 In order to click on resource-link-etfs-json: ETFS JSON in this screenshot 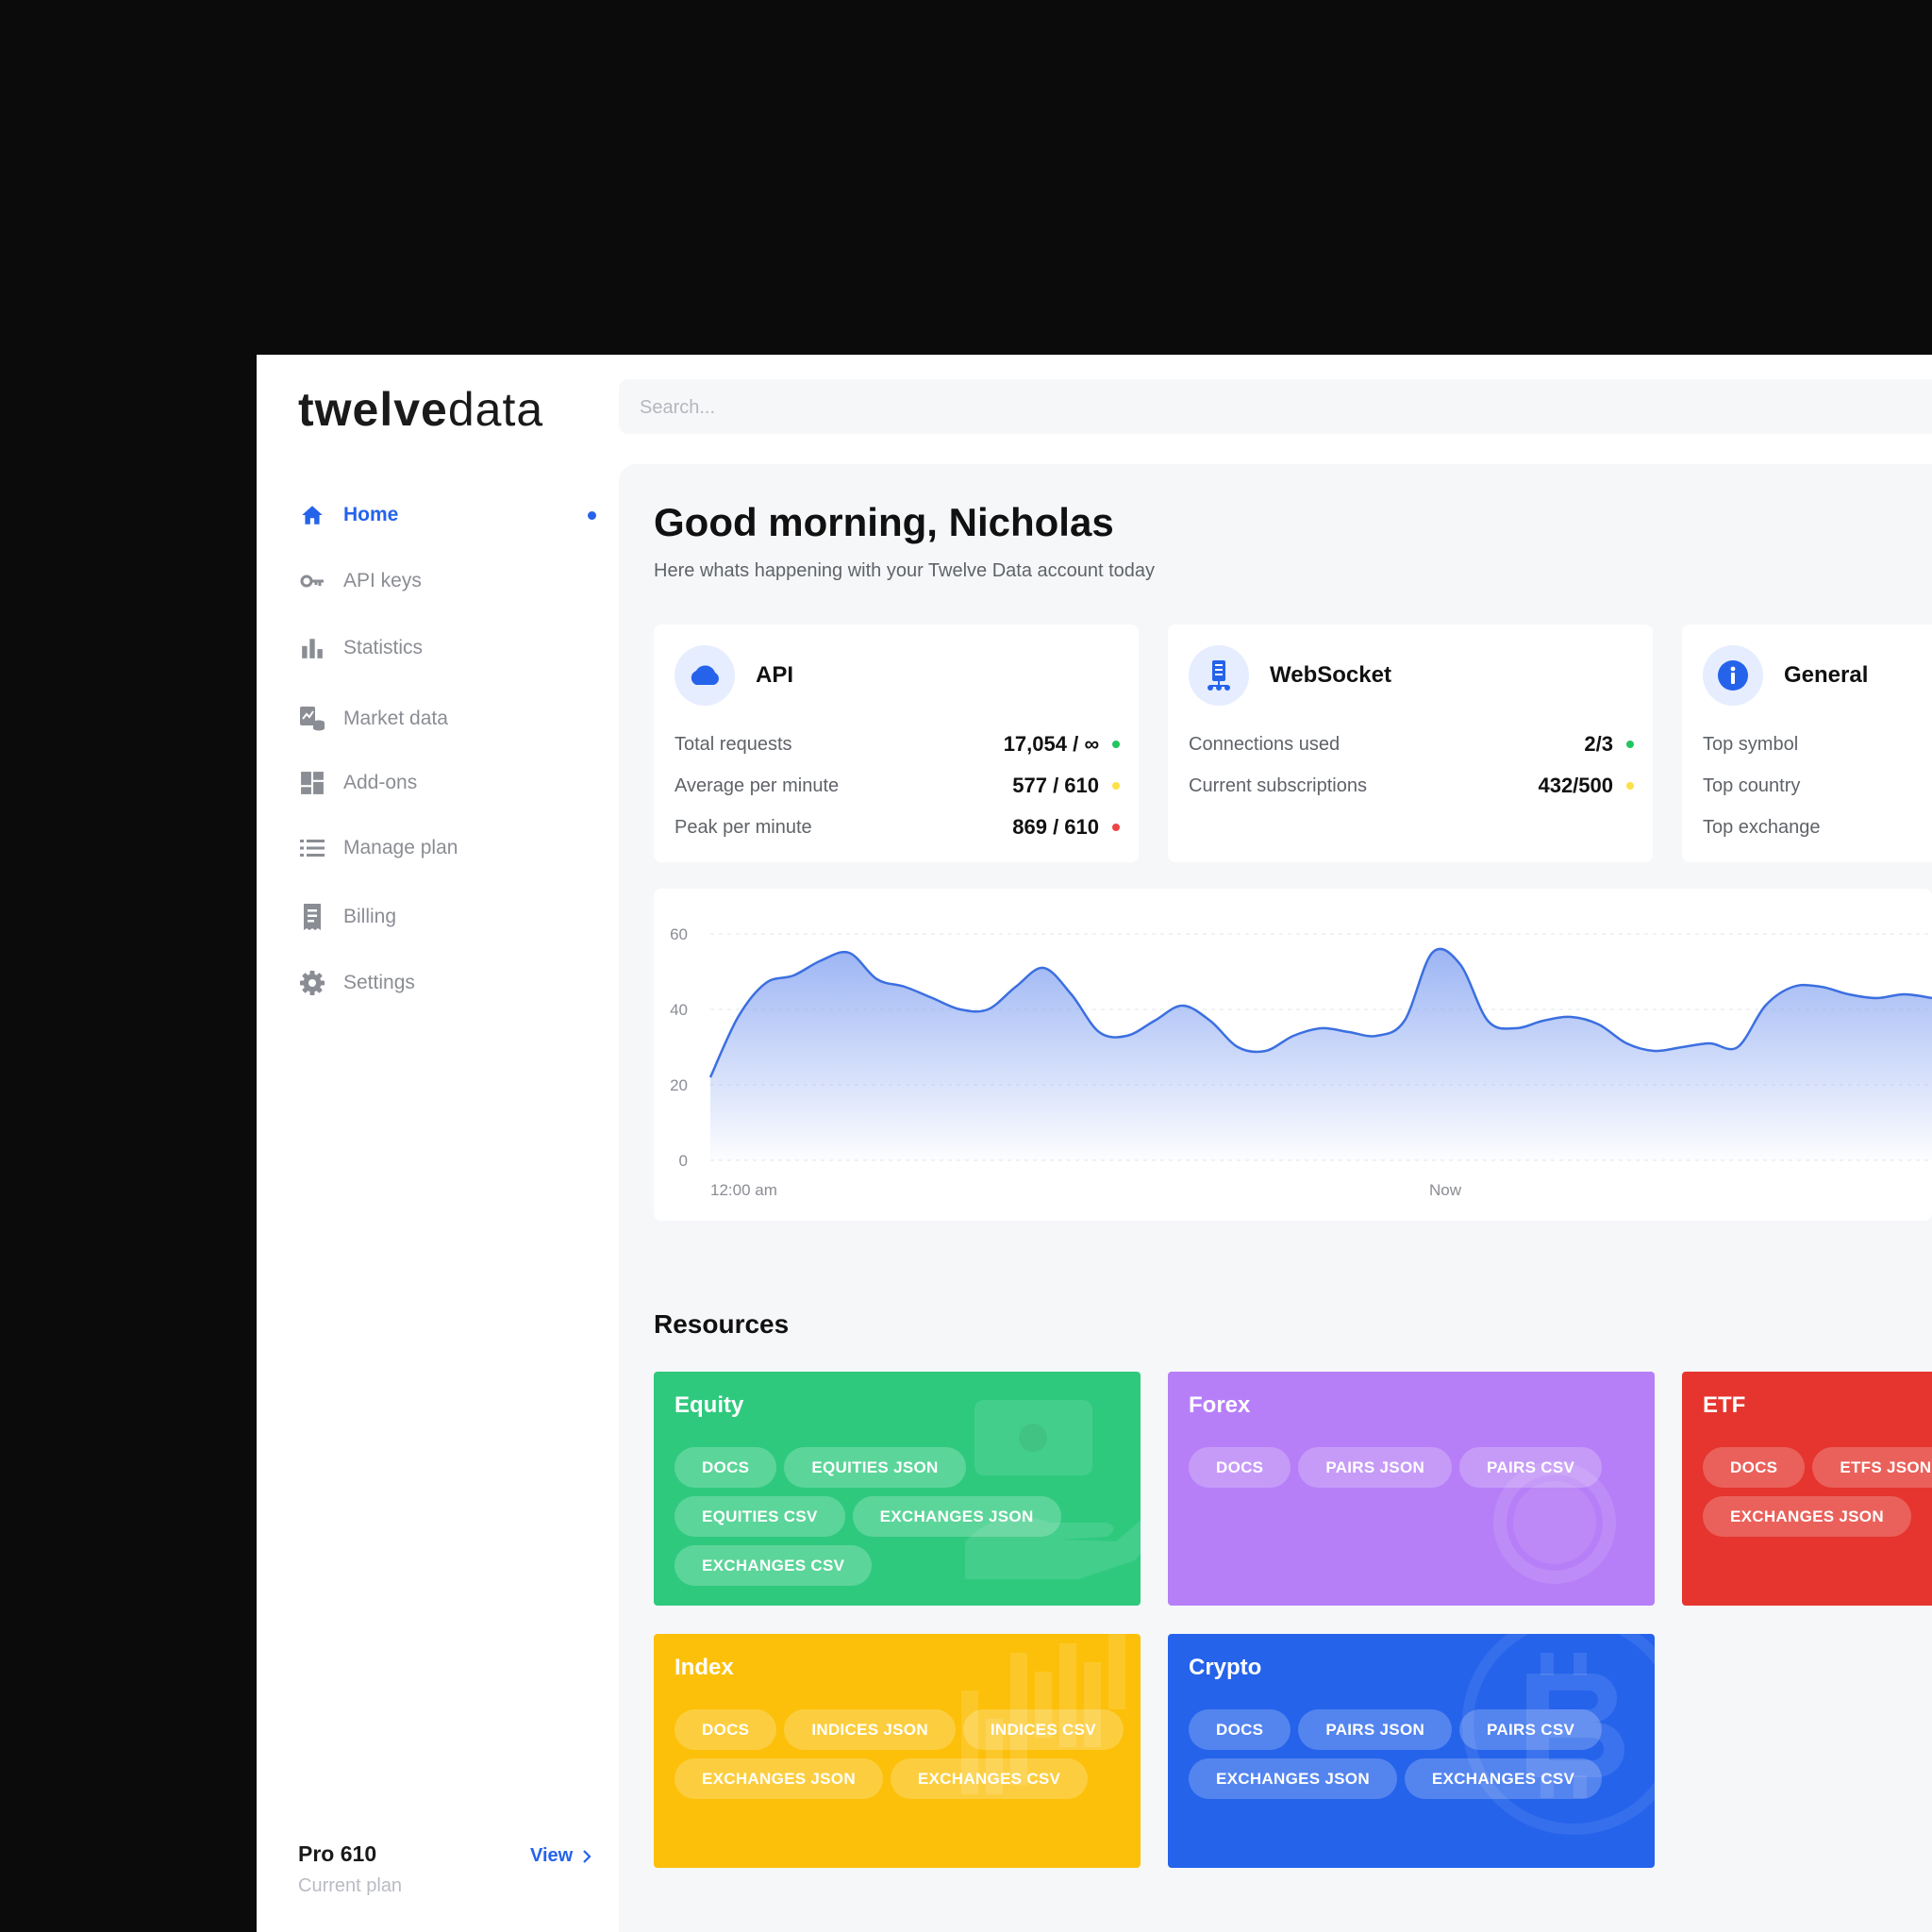, I will do `click(1872, 1468)`.